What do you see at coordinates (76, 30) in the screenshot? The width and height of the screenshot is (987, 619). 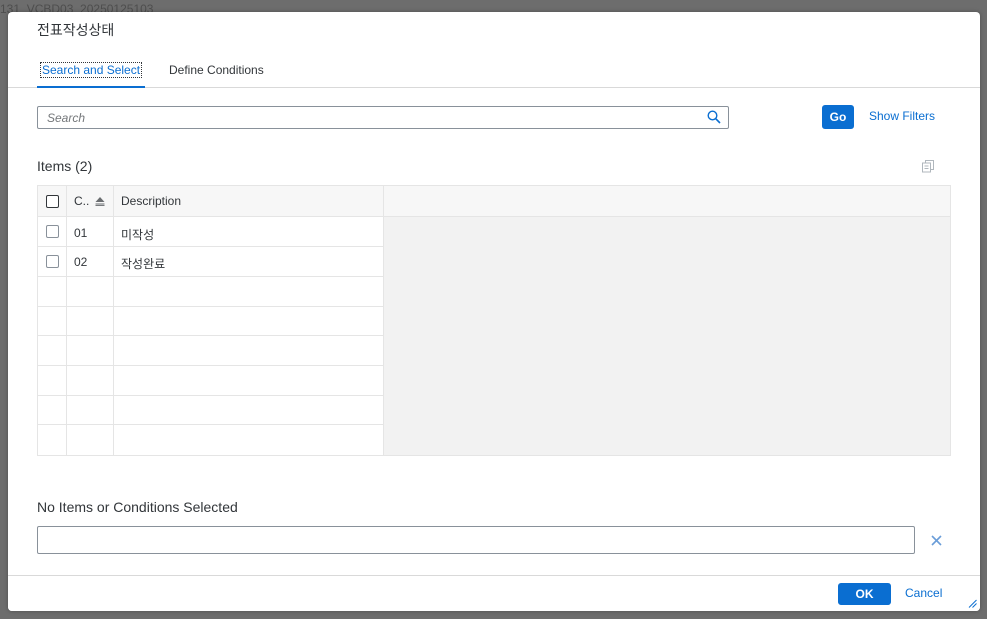 I see `dialog-title: 전표작성상태` at bounding box center [76, 30].